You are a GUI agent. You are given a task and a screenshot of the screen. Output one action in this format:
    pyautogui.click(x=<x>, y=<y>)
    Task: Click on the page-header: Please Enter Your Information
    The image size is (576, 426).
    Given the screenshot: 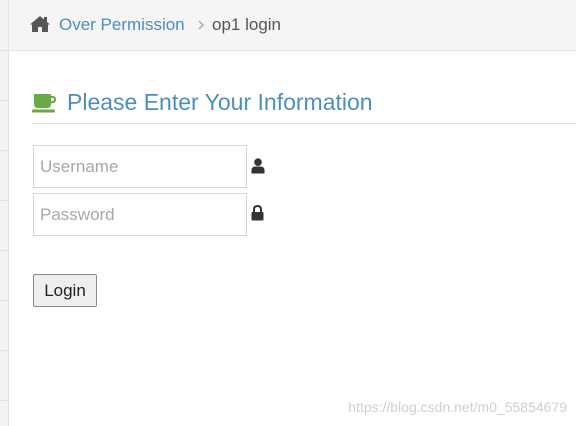 What is the action you would take?
    pyautogui.click(x=304, y=104)
    